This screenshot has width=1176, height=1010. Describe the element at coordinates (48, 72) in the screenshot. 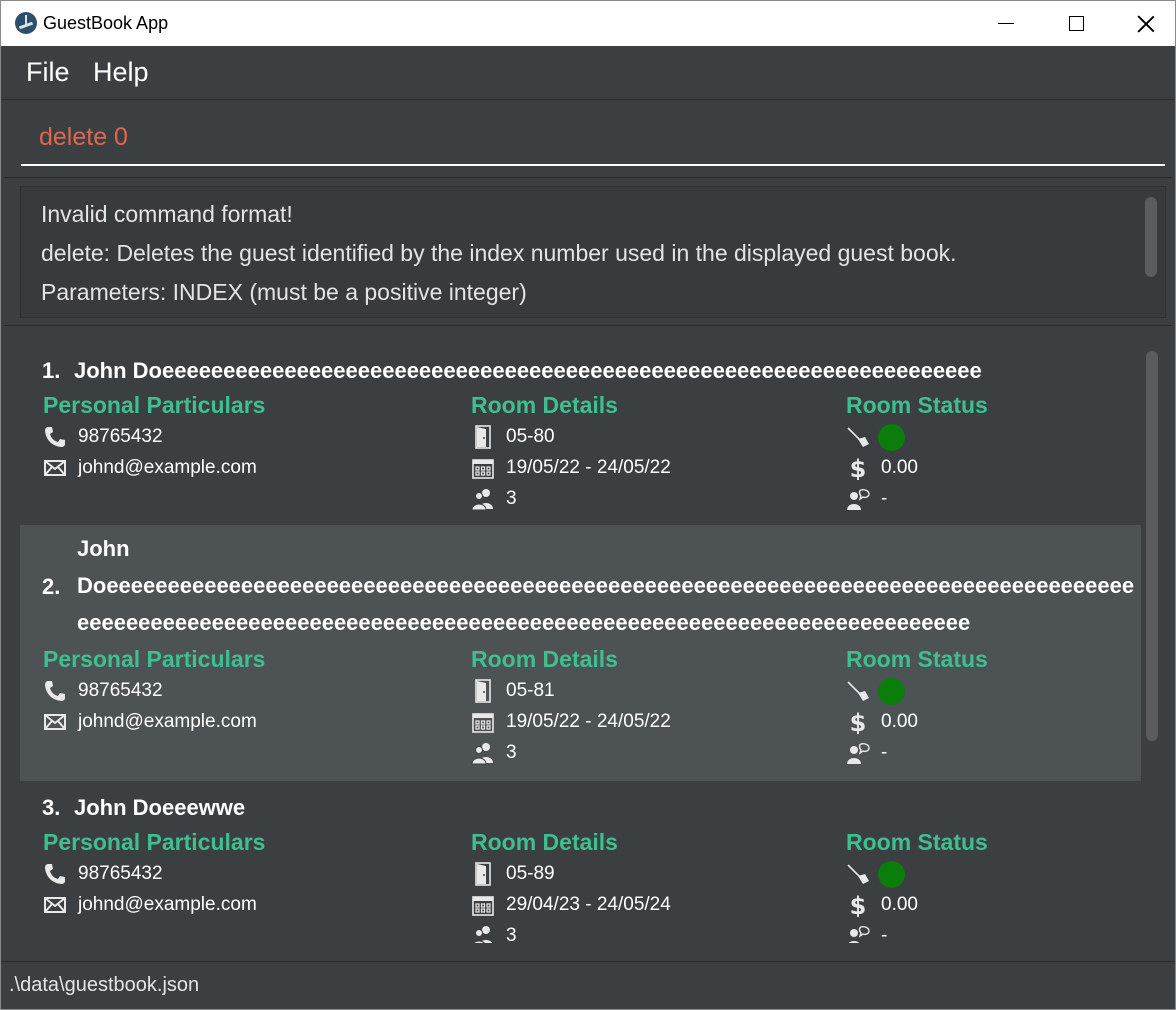

I see `menu-file: File` at that location.